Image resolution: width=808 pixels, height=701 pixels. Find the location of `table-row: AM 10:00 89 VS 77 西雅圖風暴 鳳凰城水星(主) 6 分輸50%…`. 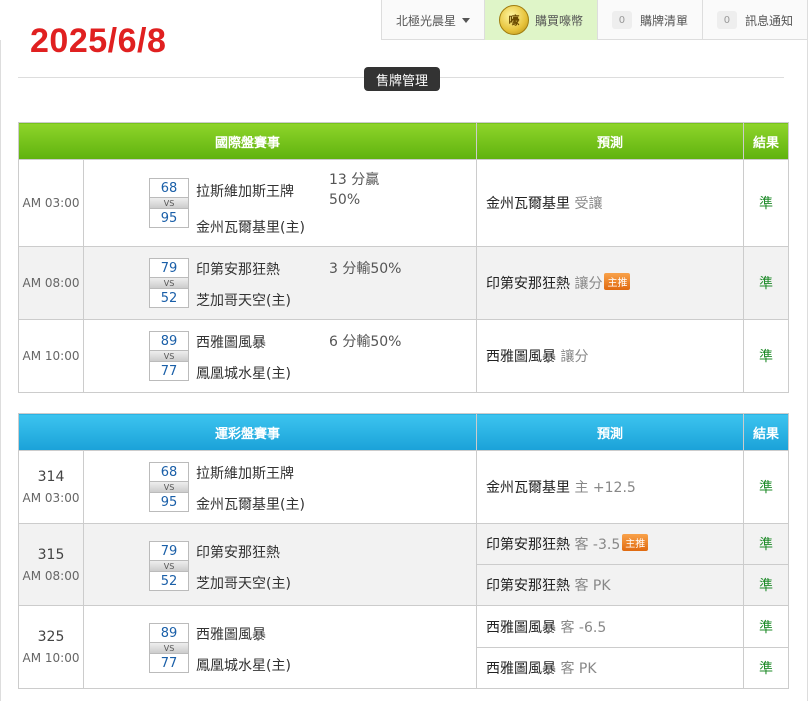

table-row: AM 10:00 89 VS 77 西雅圖風暴 鳳凰城水星(主) 6 分輸50%… is located at coordinates (404, 356).